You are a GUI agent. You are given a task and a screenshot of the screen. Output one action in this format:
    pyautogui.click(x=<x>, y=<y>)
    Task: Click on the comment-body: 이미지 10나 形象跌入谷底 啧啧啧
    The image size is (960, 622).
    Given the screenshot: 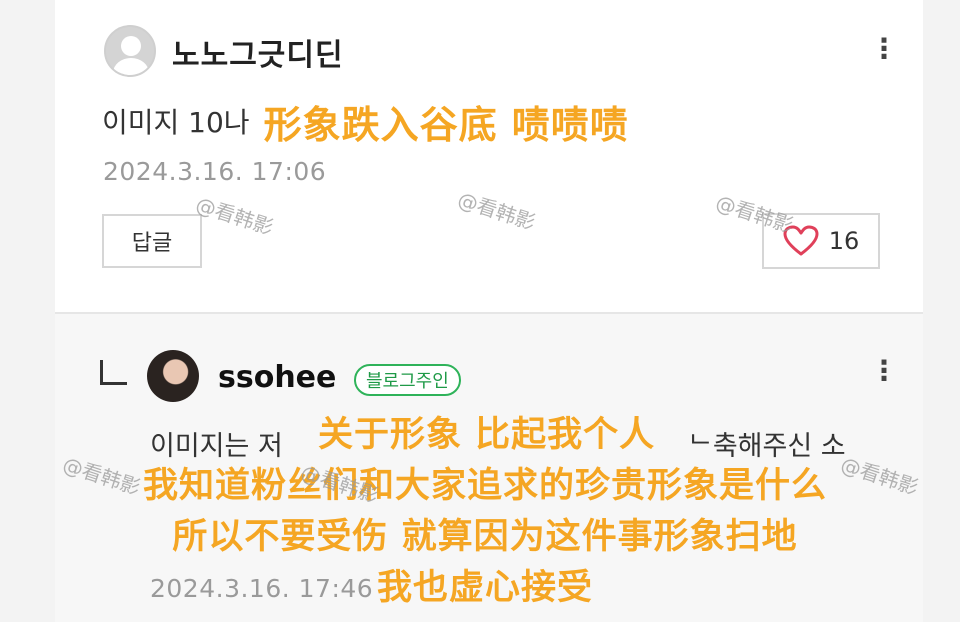 What is the action you would take?
    pyautogui.click(x=365, y=121)
    